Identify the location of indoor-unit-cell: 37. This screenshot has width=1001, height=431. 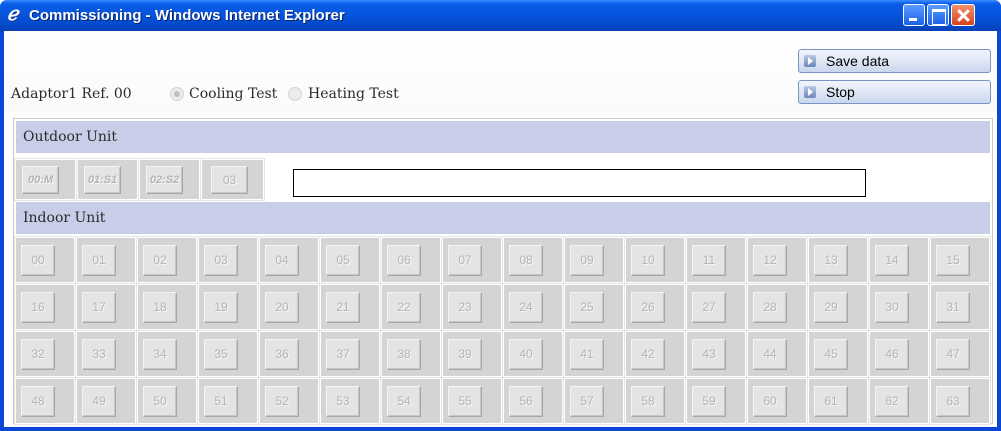
(350, 354).